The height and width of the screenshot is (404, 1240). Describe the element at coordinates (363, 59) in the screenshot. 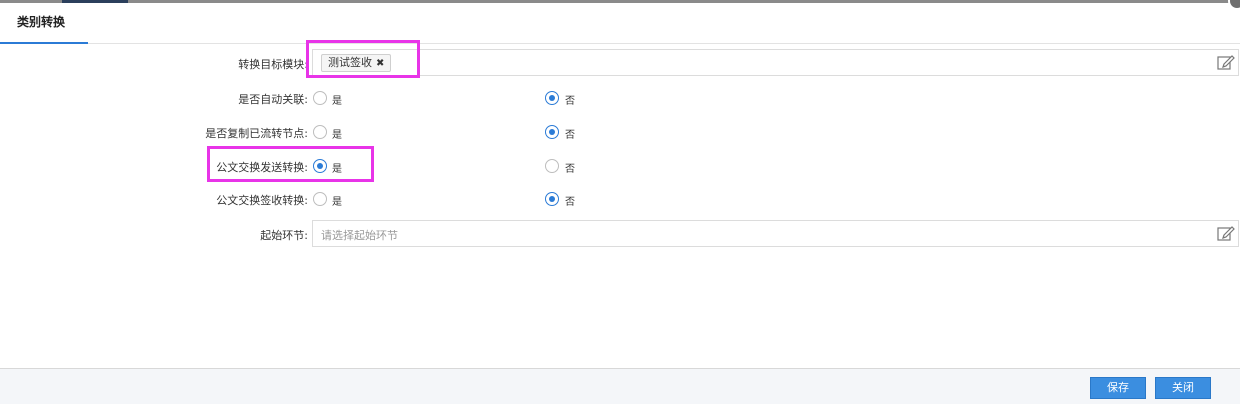

I see `highlight-target-module` at that location.